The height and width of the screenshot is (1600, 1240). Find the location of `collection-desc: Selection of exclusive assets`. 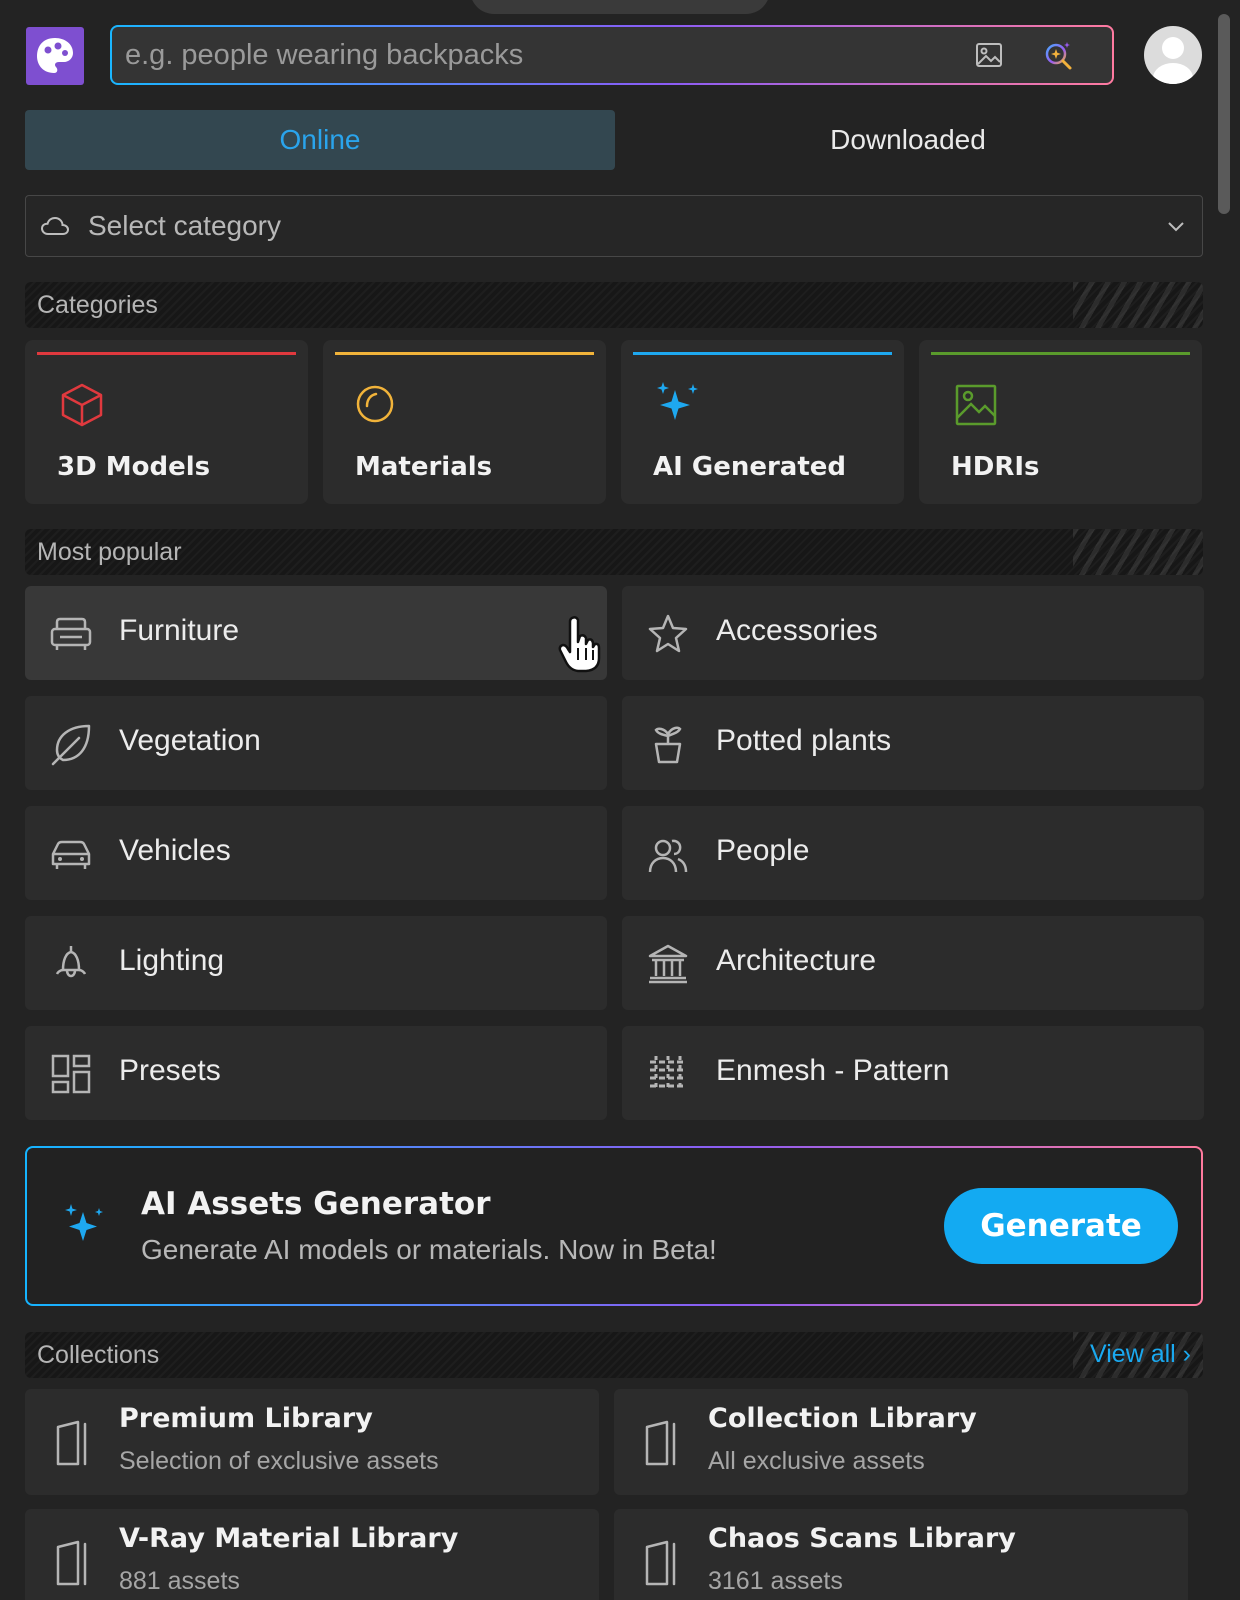

collection-desc: Selection of exclusive assets is located at coordinates (279, 1461).